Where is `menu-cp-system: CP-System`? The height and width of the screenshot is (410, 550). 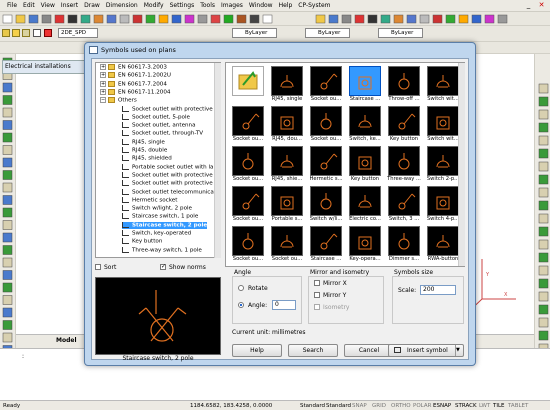
menu-cp-system: CP-System is located at coordinates (314, 5).